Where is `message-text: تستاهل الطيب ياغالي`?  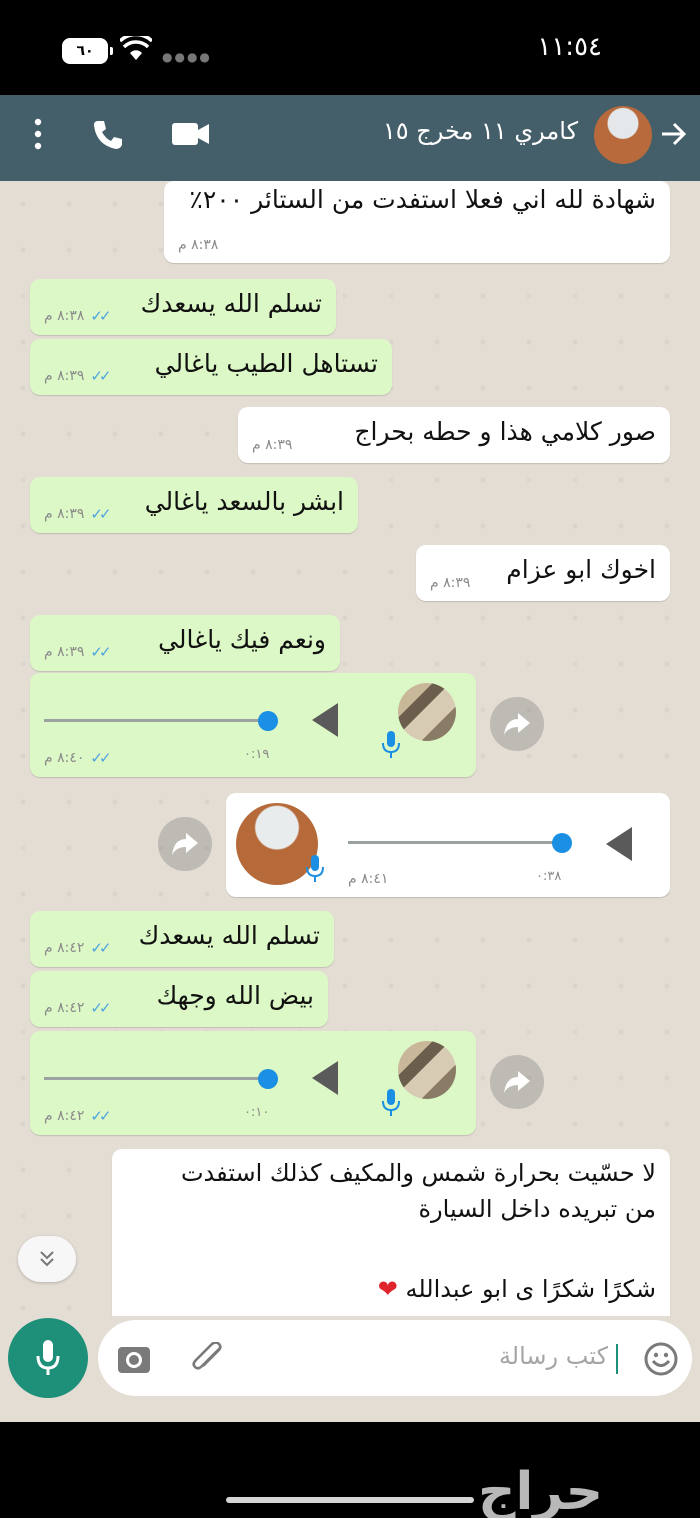
message-text: تستاهل الطيب ياغالي is located at coordinates (266, 363).